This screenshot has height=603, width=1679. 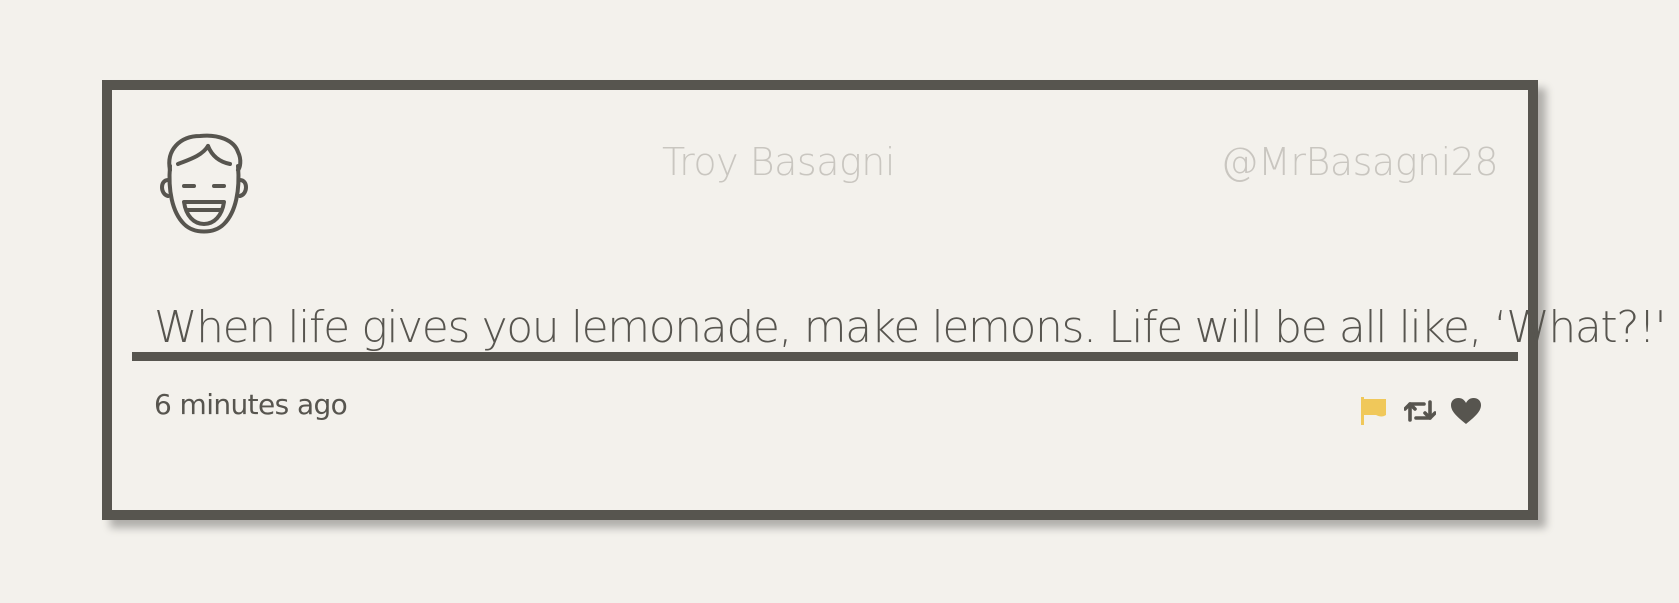 I want to click on retweet-icon, so click(x=1420, y=411).